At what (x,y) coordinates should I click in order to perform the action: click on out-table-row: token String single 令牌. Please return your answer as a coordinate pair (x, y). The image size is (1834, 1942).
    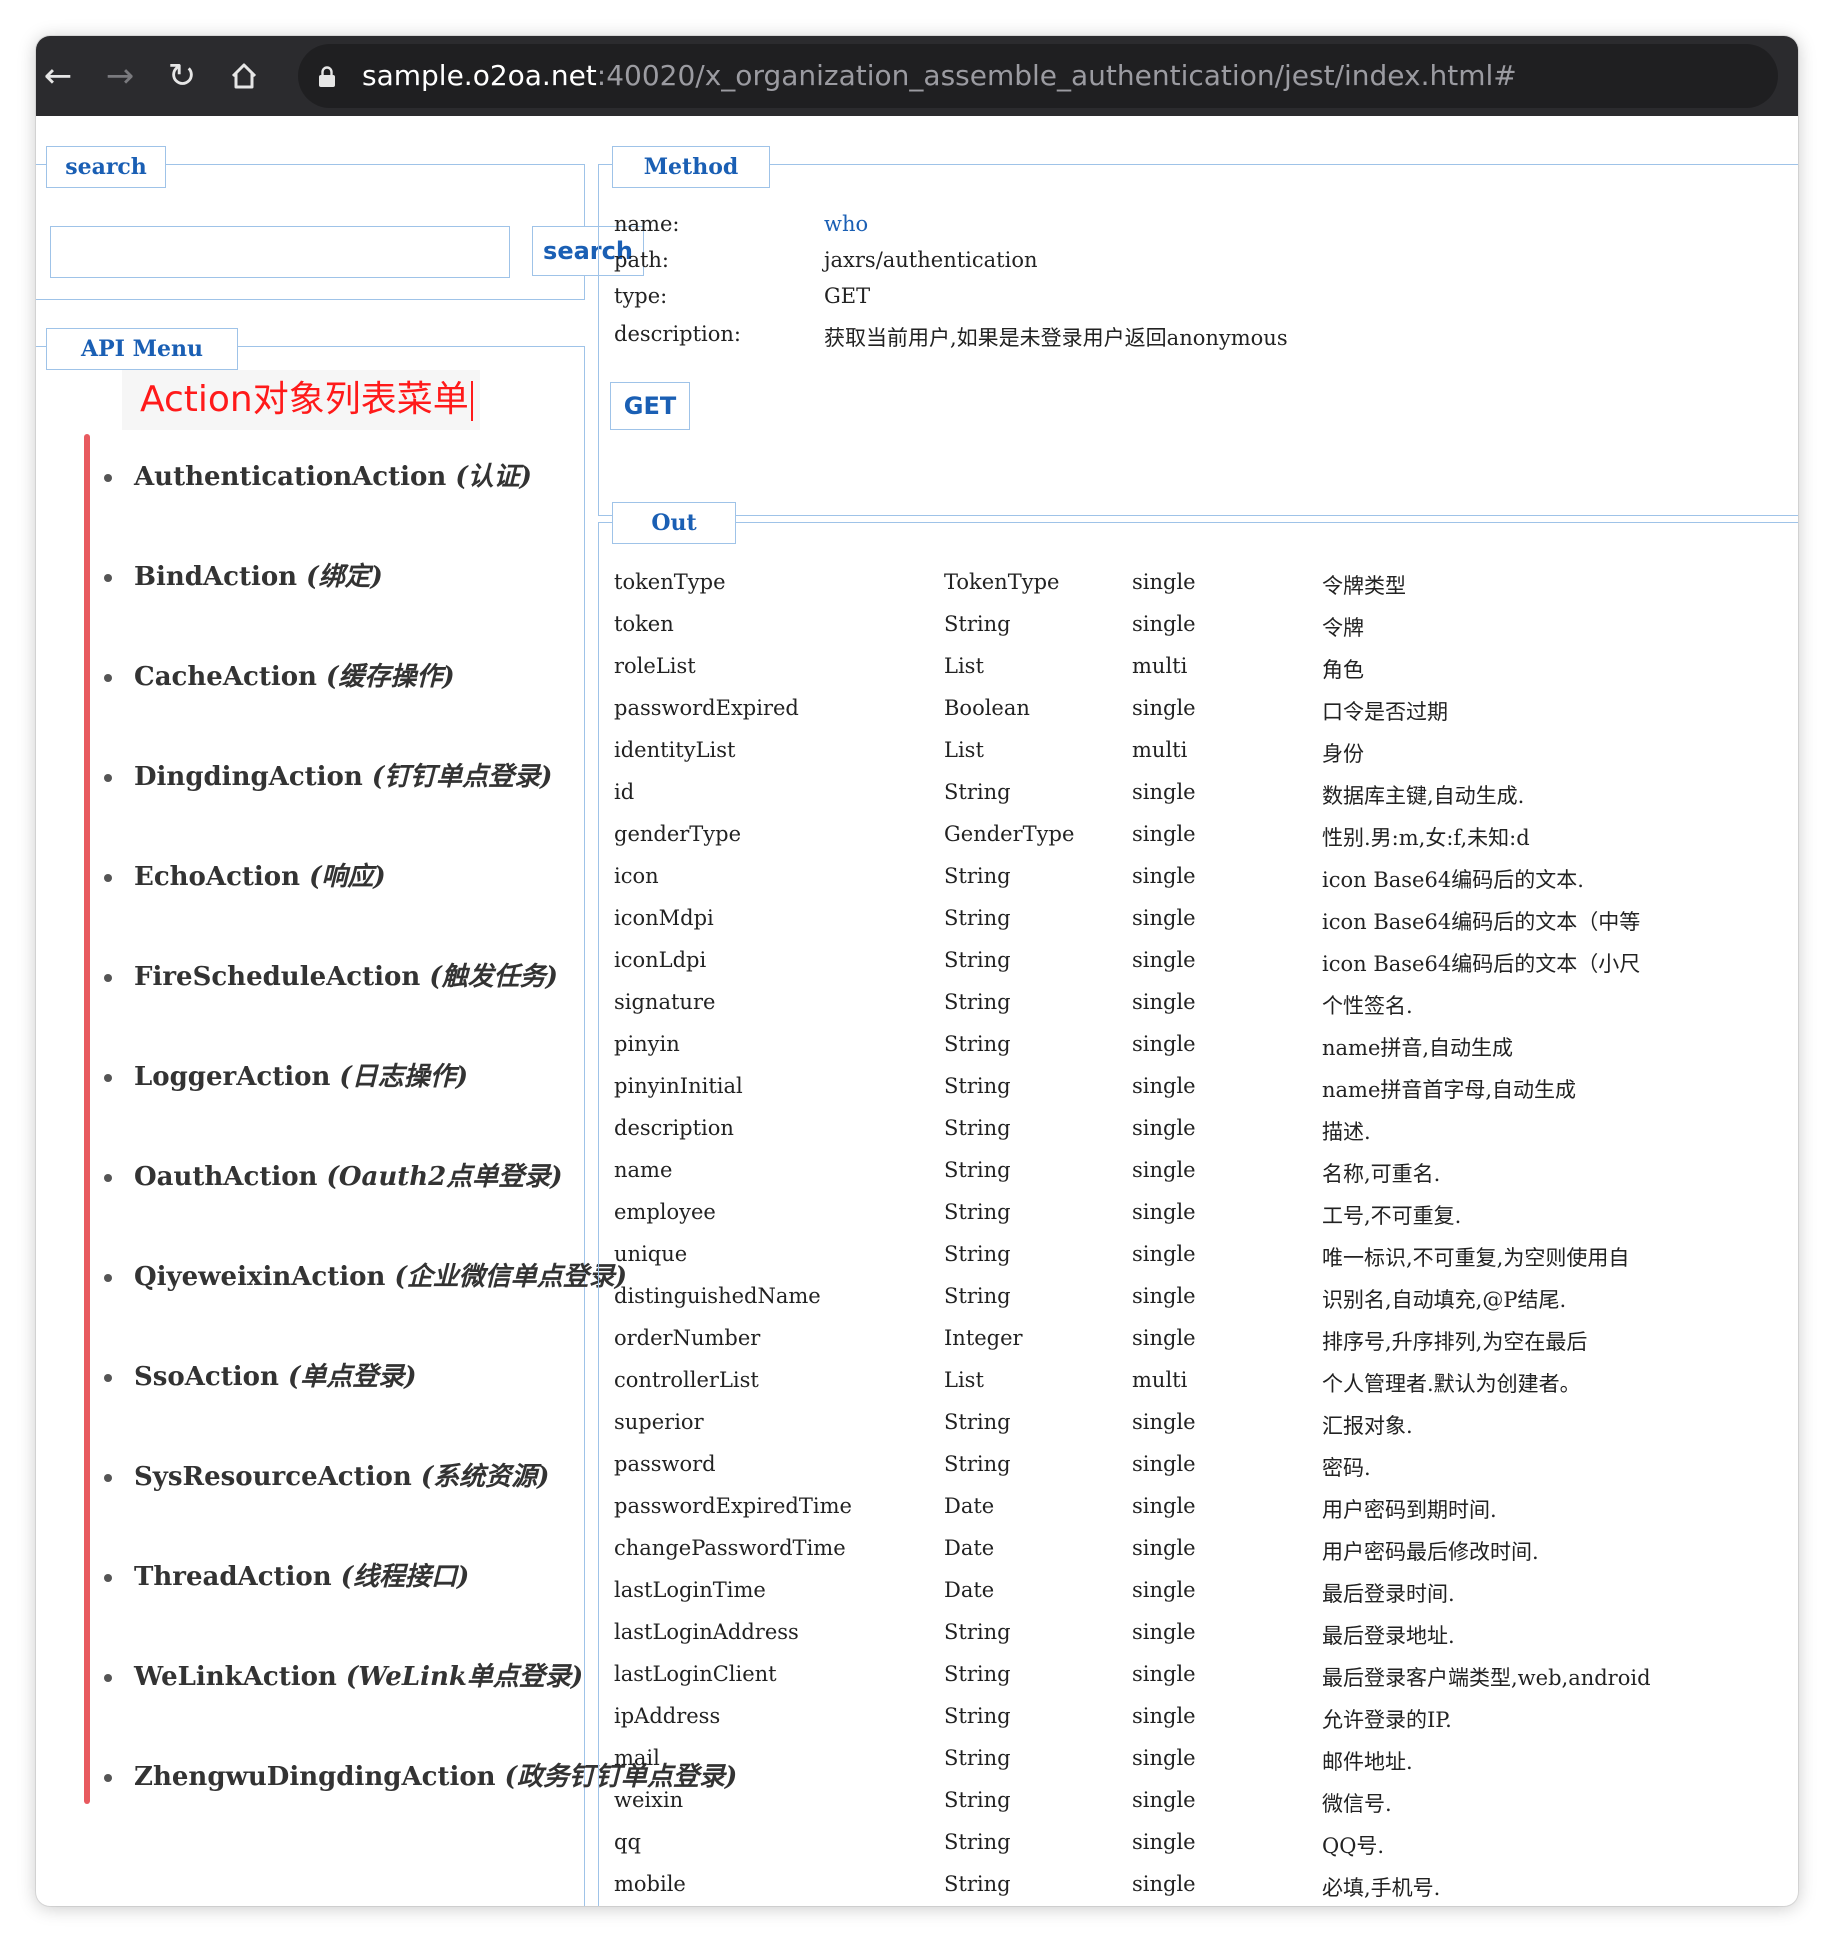
    Looking at the image, I should click on (1184, 629).